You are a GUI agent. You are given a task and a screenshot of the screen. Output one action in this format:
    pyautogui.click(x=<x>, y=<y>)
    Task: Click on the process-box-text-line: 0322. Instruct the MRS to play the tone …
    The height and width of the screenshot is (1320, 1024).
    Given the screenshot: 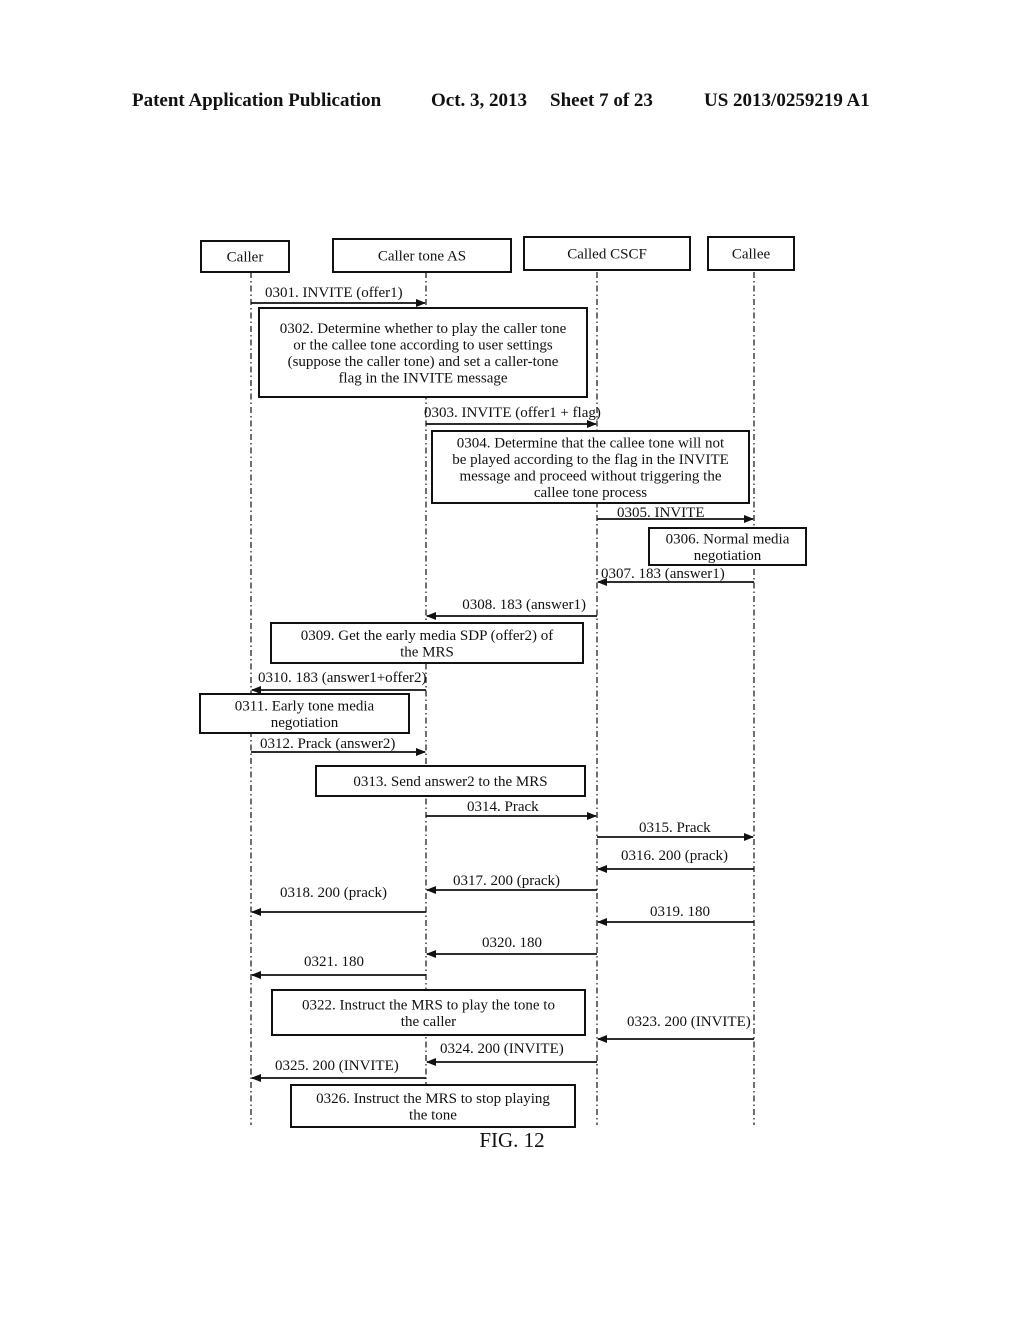 What is the action you would take?
    pyautogui.click(x=428, y=1005)
    